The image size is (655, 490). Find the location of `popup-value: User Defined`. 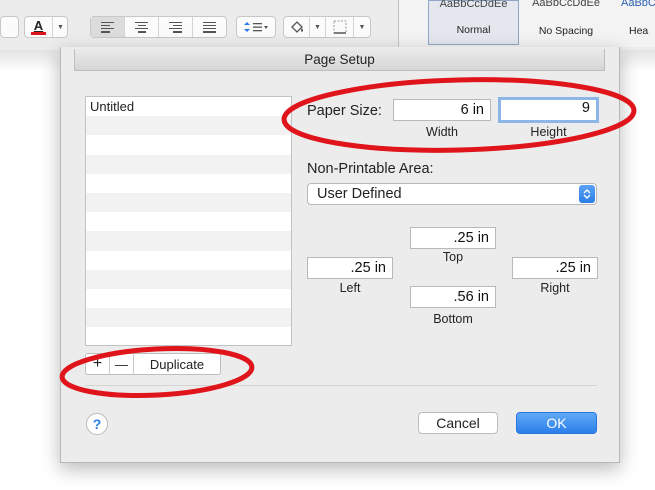

popup-value: User Defined is located at coordinates (359, 194).